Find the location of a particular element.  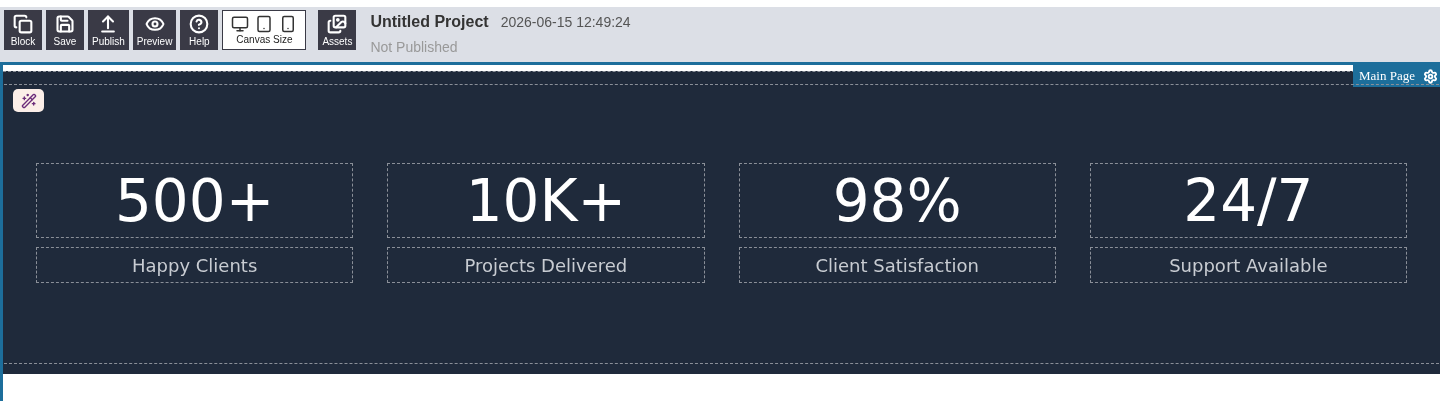

help-icon is located at coordinates (199, 23).